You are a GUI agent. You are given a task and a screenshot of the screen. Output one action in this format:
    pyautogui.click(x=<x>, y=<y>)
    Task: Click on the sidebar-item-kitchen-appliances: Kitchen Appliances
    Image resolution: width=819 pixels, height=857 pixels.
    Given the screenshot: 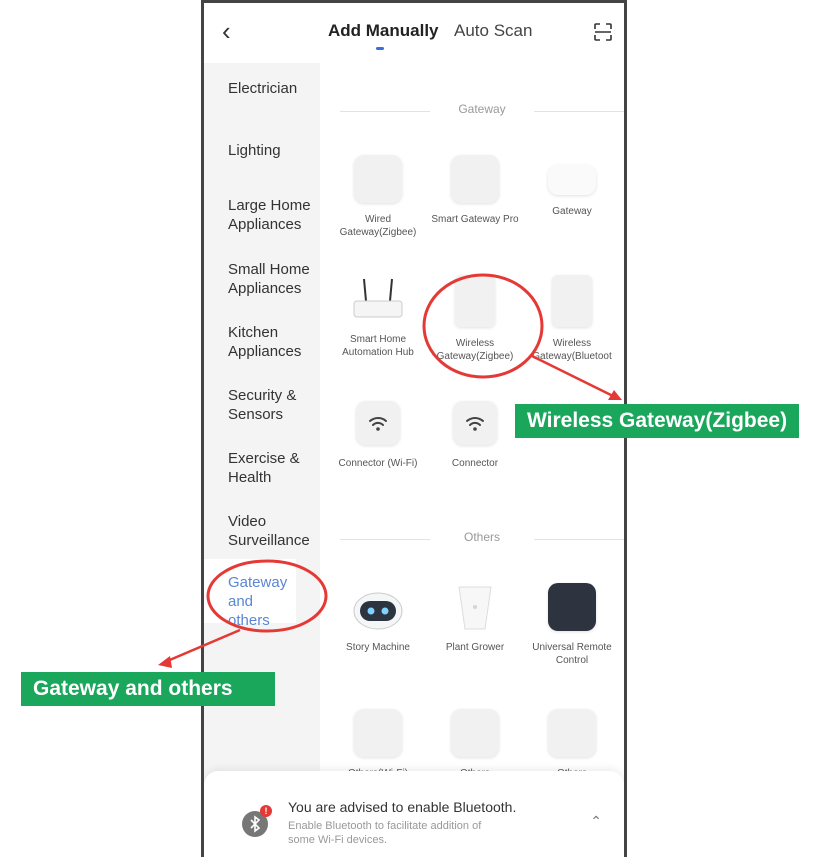 What is the action you would take?
    pyautogui.click(x=274, y=342)
    